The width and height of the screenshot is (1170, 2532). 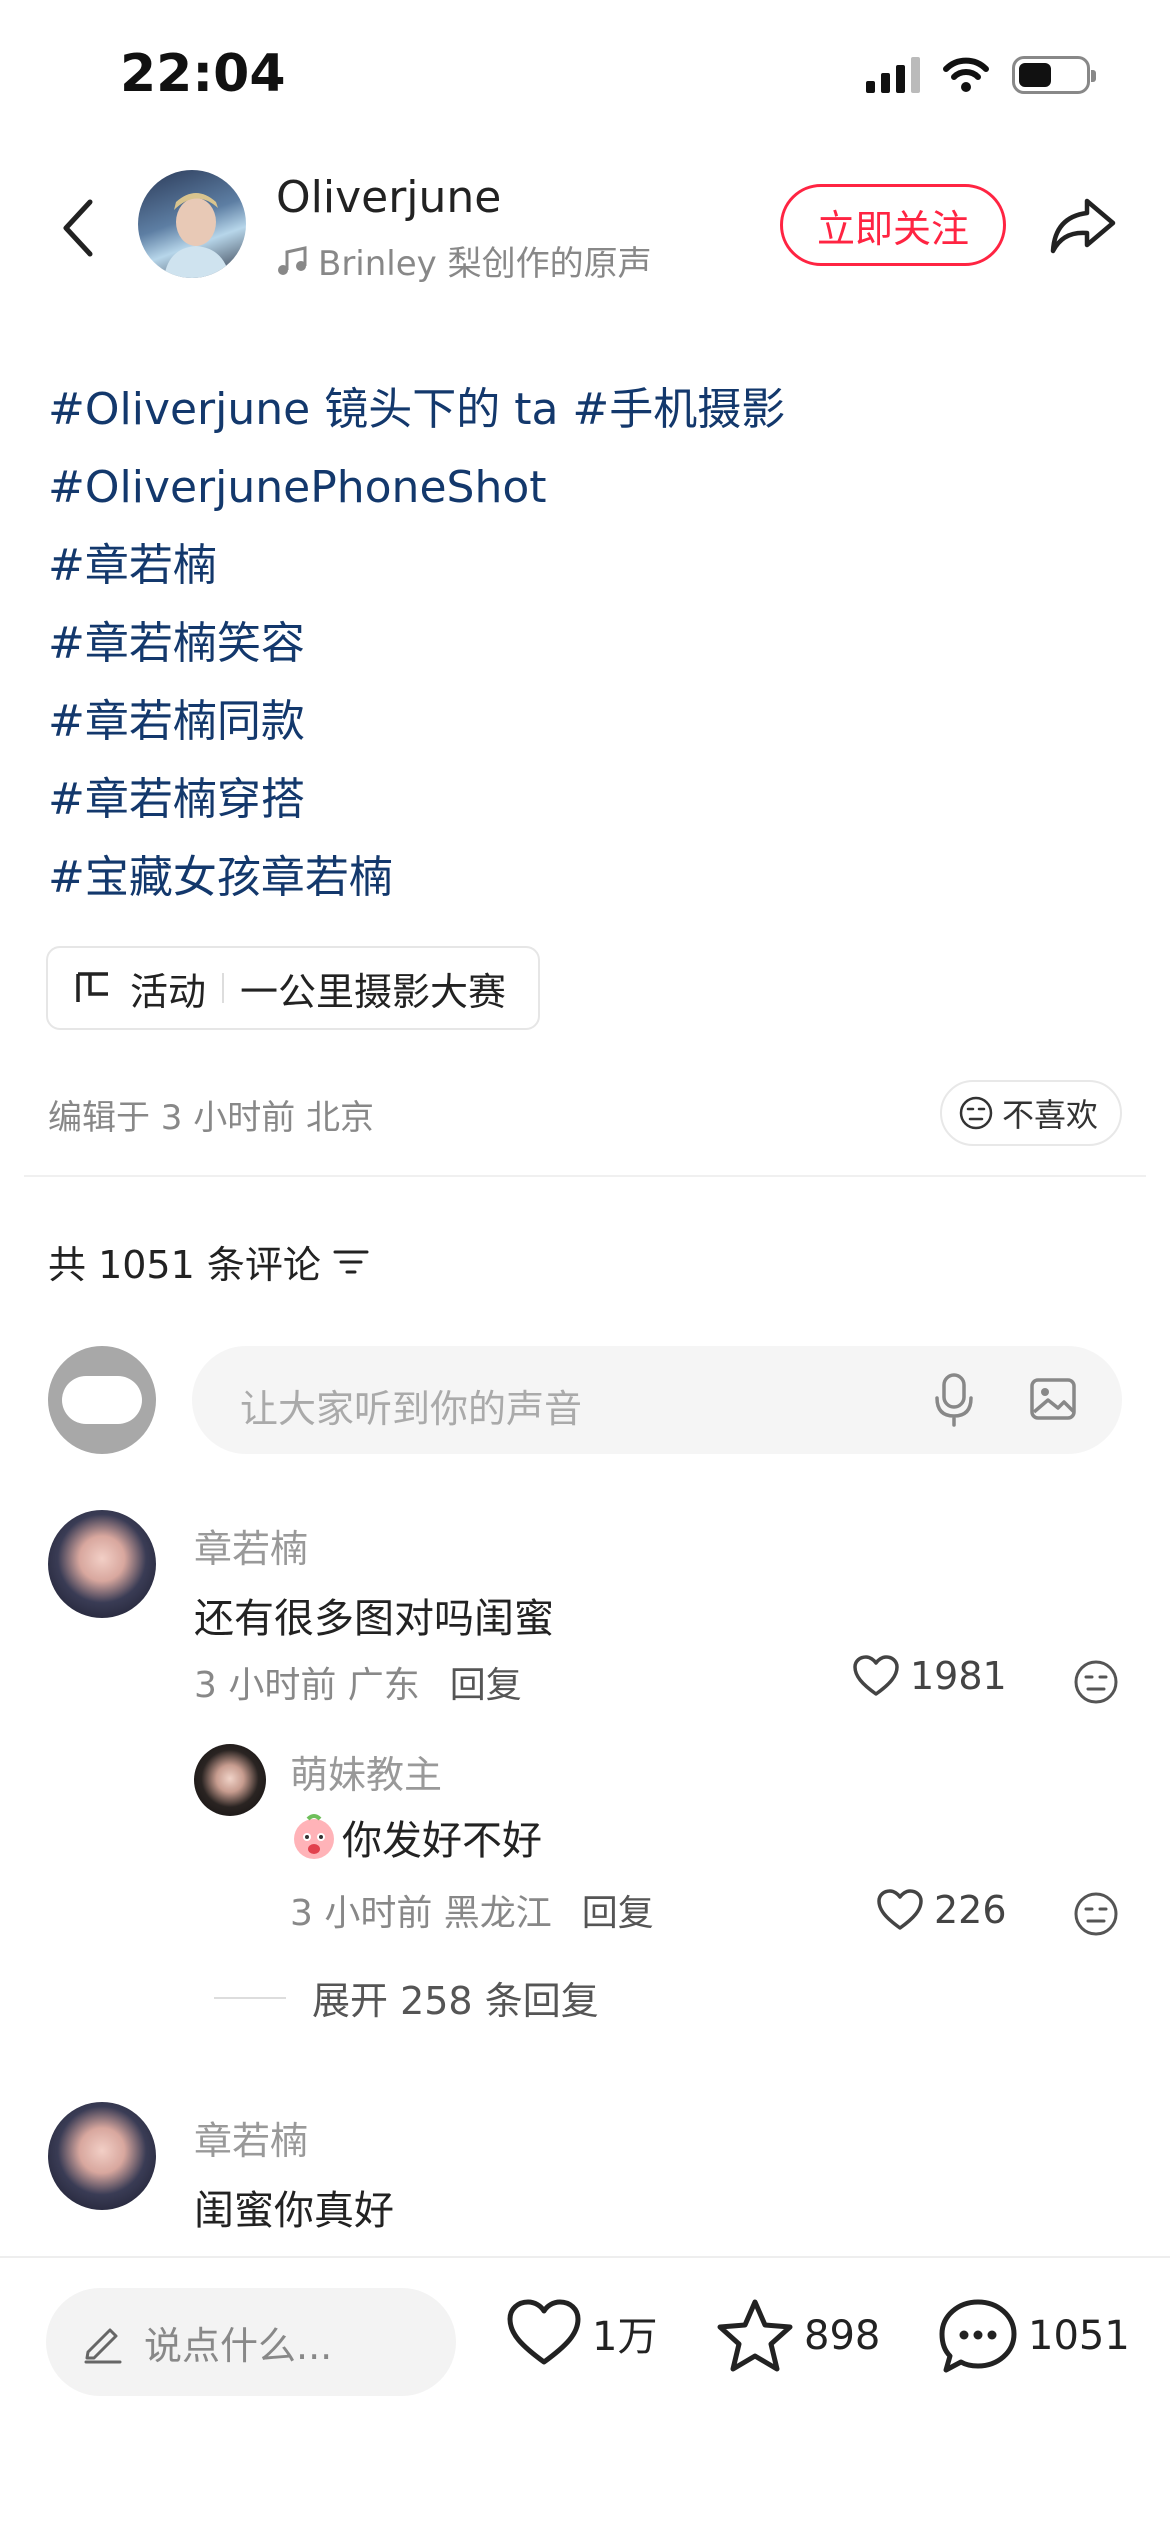 I want to click on music-source: Brinley 梨创作的原声, so click(x=464, y=260).